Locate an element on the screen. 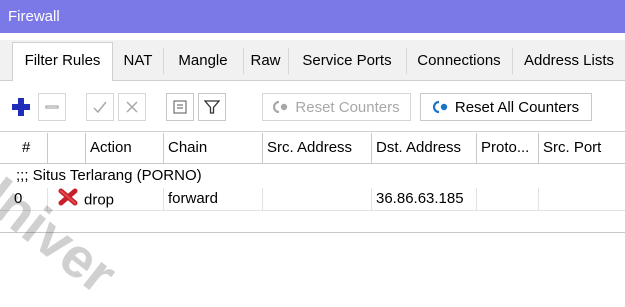  disable-button is located at coordinates (132, 107).